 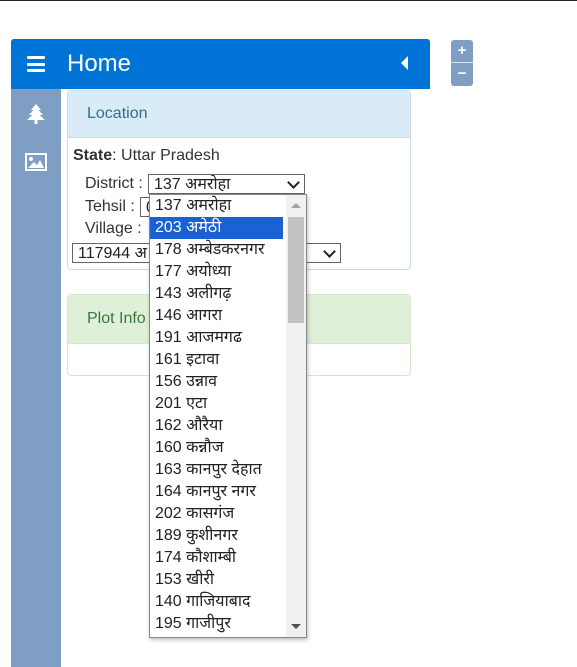 What do you see at coordinates (216, 580) in the screenshot?
I see `dropdown-option: 153 खीरी` at bounding box center [216, 580].